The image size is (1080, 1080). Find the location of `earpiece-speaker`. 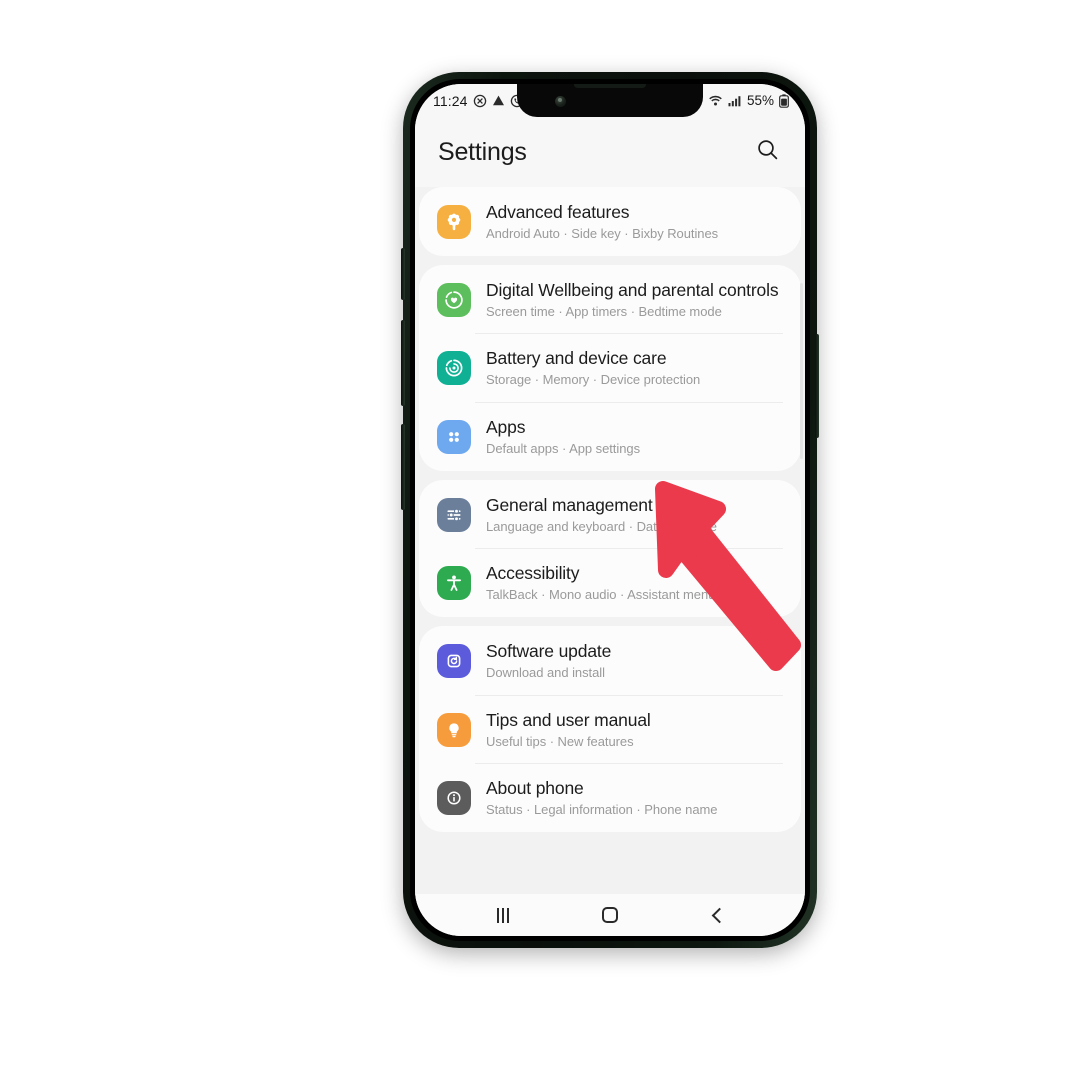

earpiece-speaker is located at coordinates (610, 86).